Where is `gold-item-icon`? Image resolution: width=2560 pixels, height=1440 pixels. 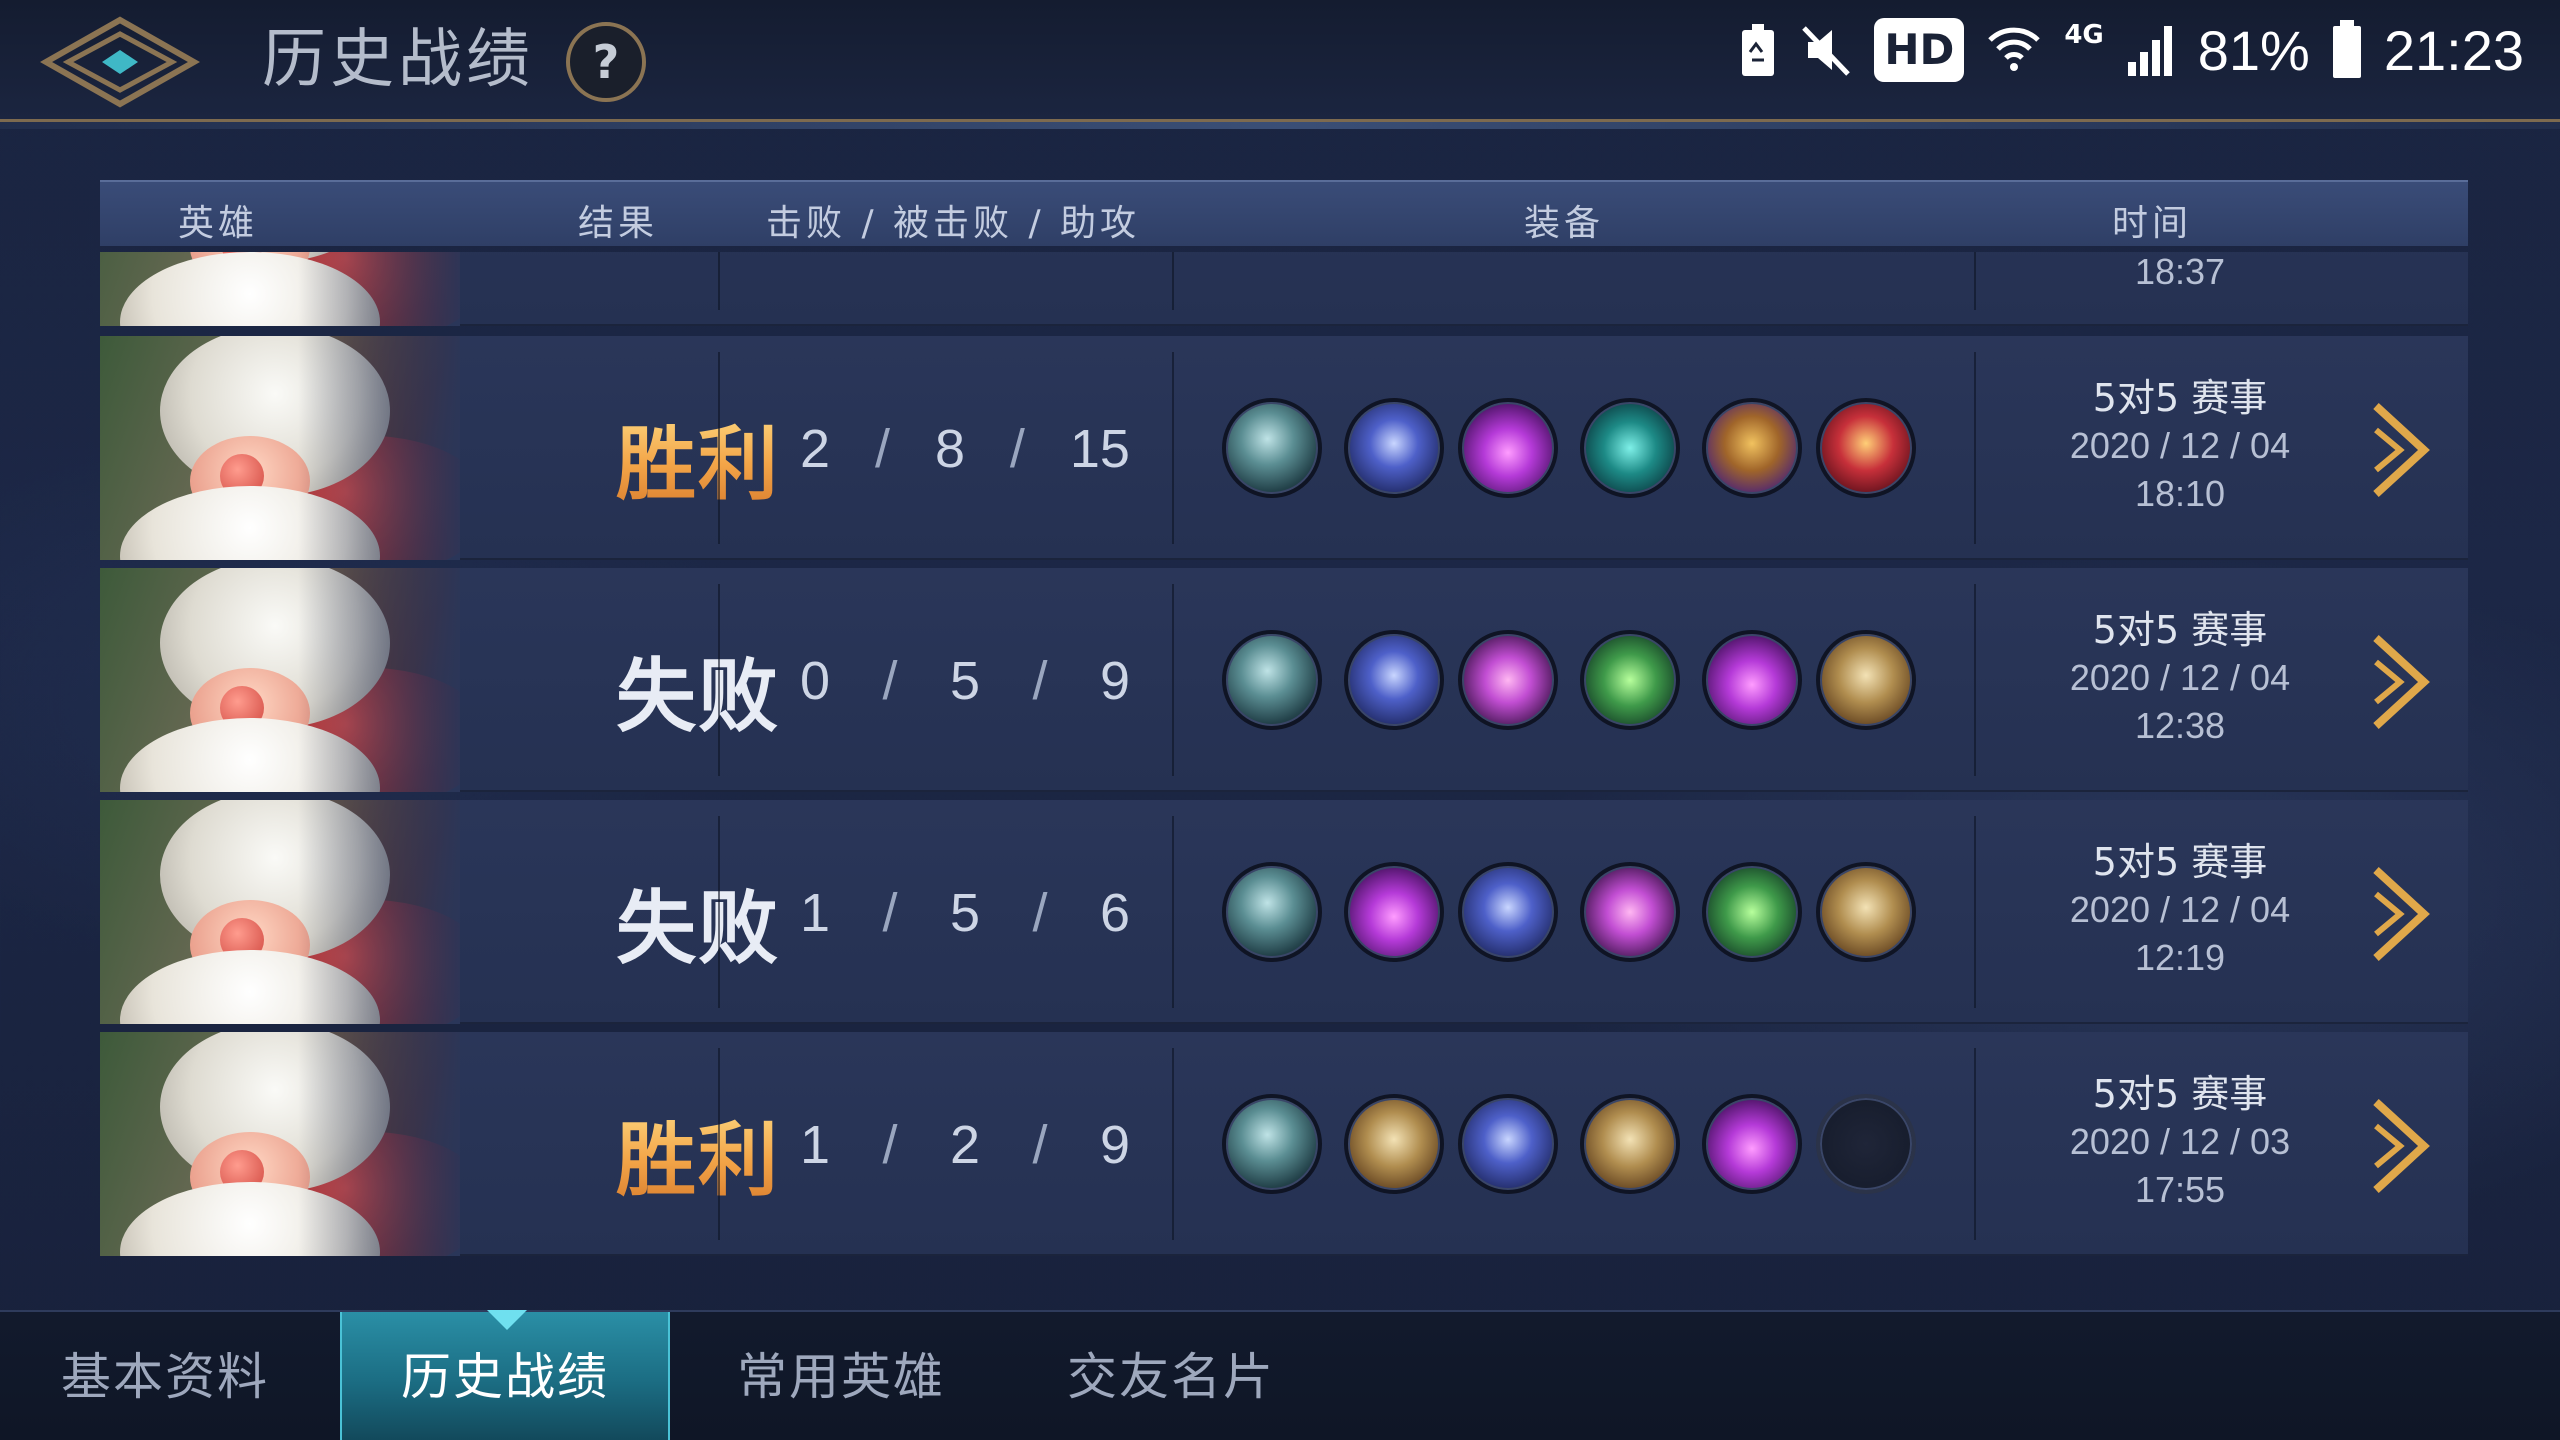 gold-item-icon is located at coordinates (1752, 448).